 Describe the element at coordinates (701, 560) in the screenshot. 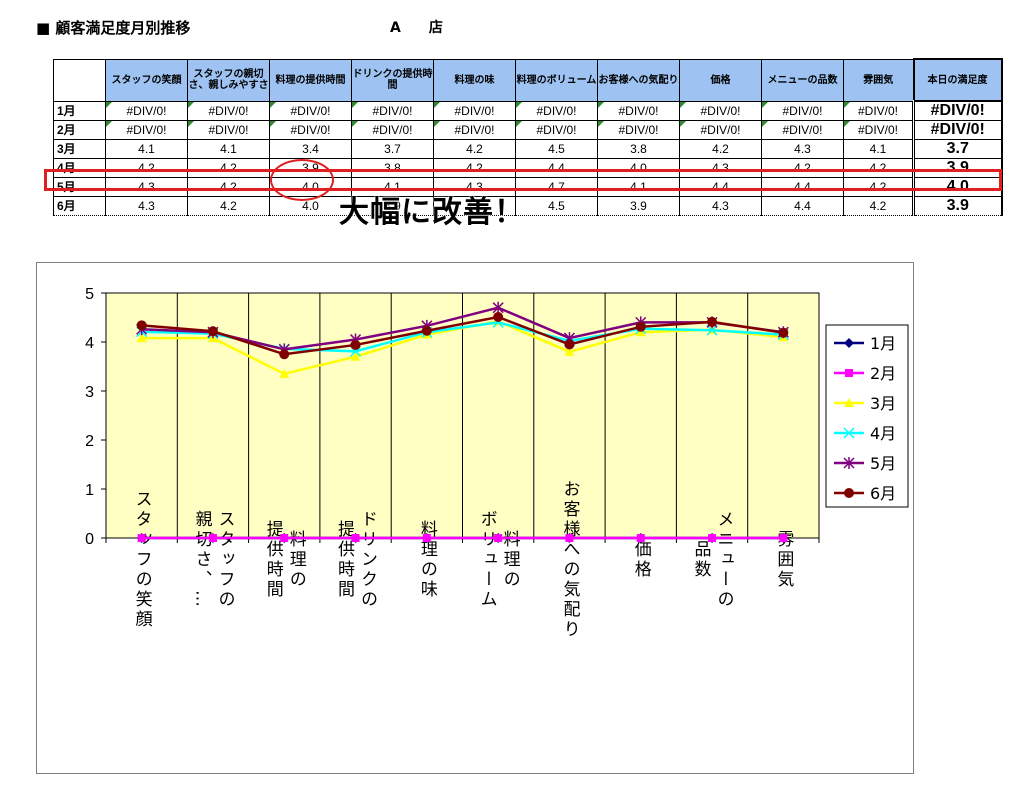

I see `x-category-label: 品数` at that location.